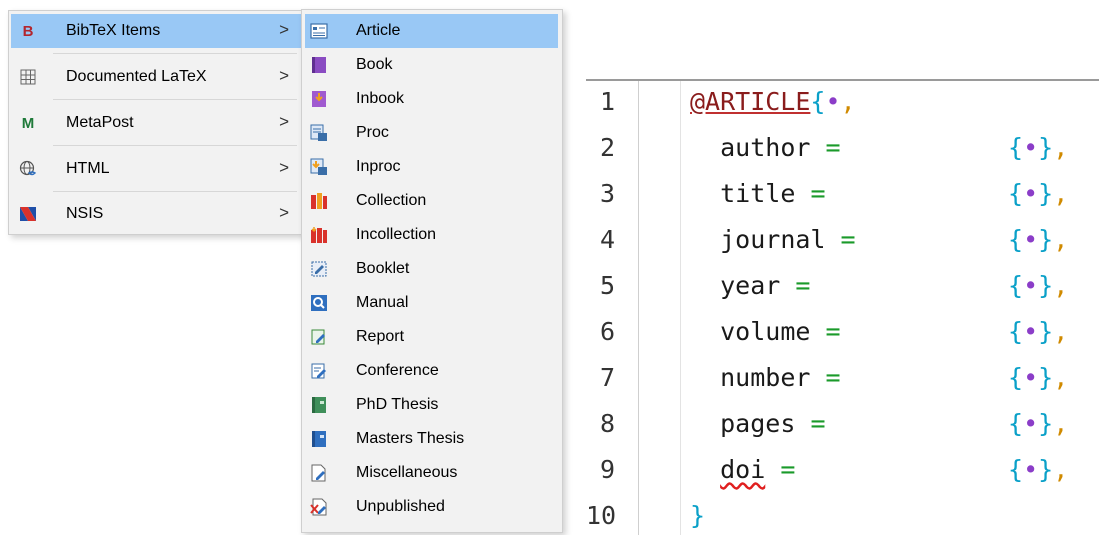  Describe the element at coordinates (318, 337) in the screenshot. I see `report-icon` at that location.